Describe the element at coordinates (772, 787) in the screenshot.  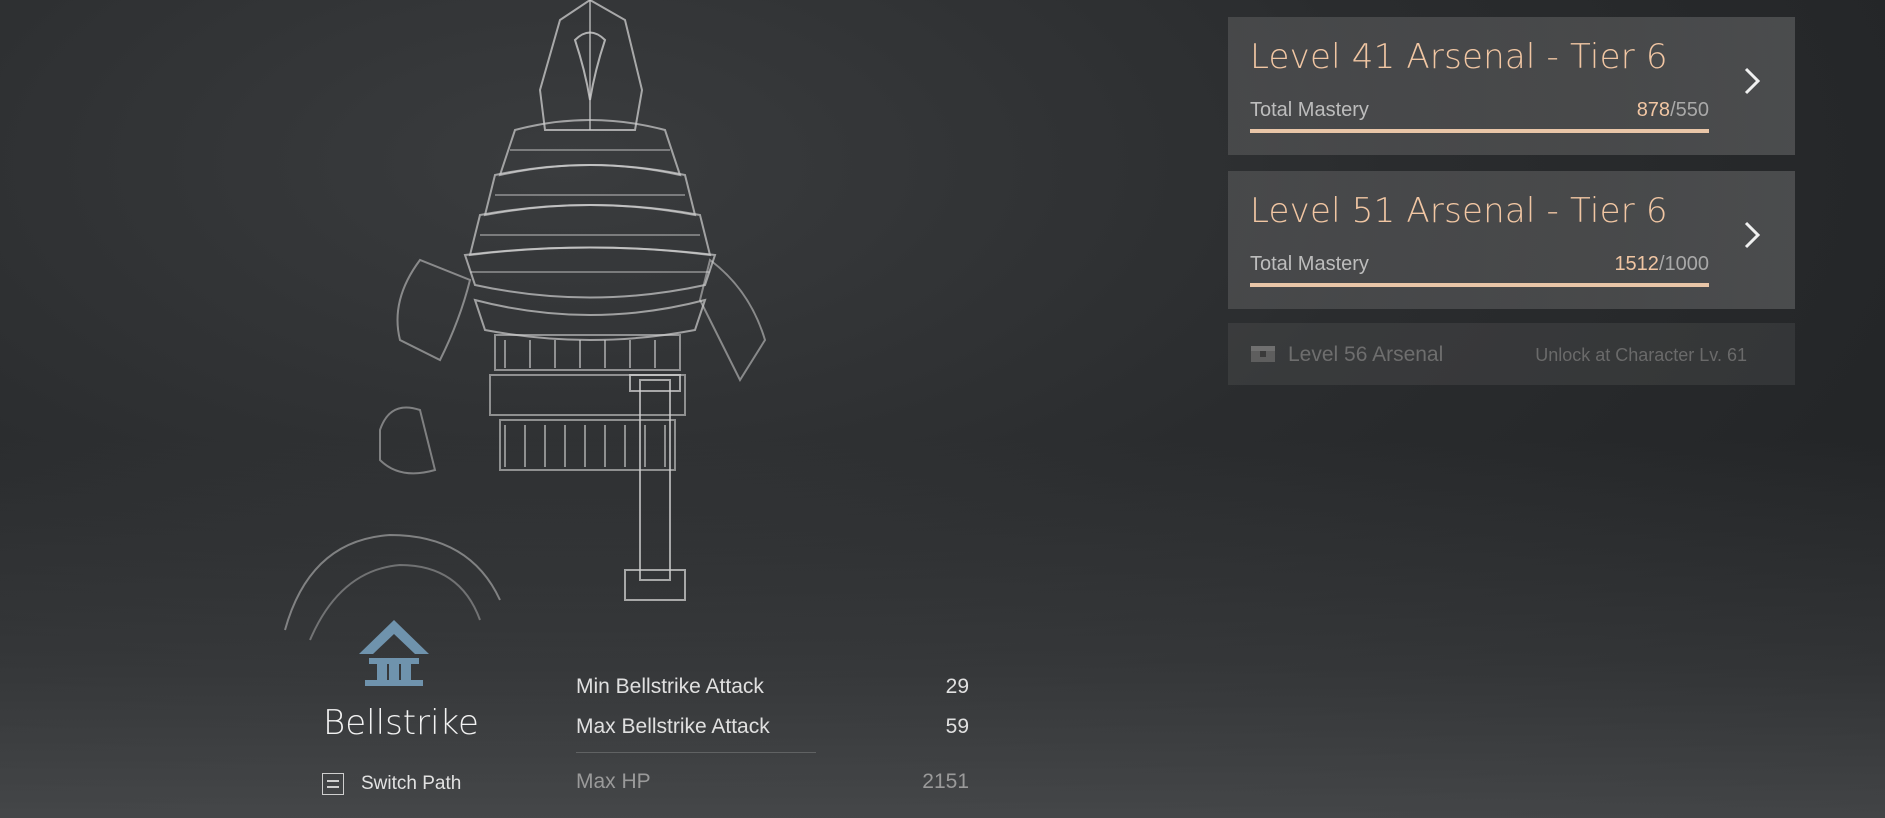
I see `stat-row: Max HP 2151` at that location.